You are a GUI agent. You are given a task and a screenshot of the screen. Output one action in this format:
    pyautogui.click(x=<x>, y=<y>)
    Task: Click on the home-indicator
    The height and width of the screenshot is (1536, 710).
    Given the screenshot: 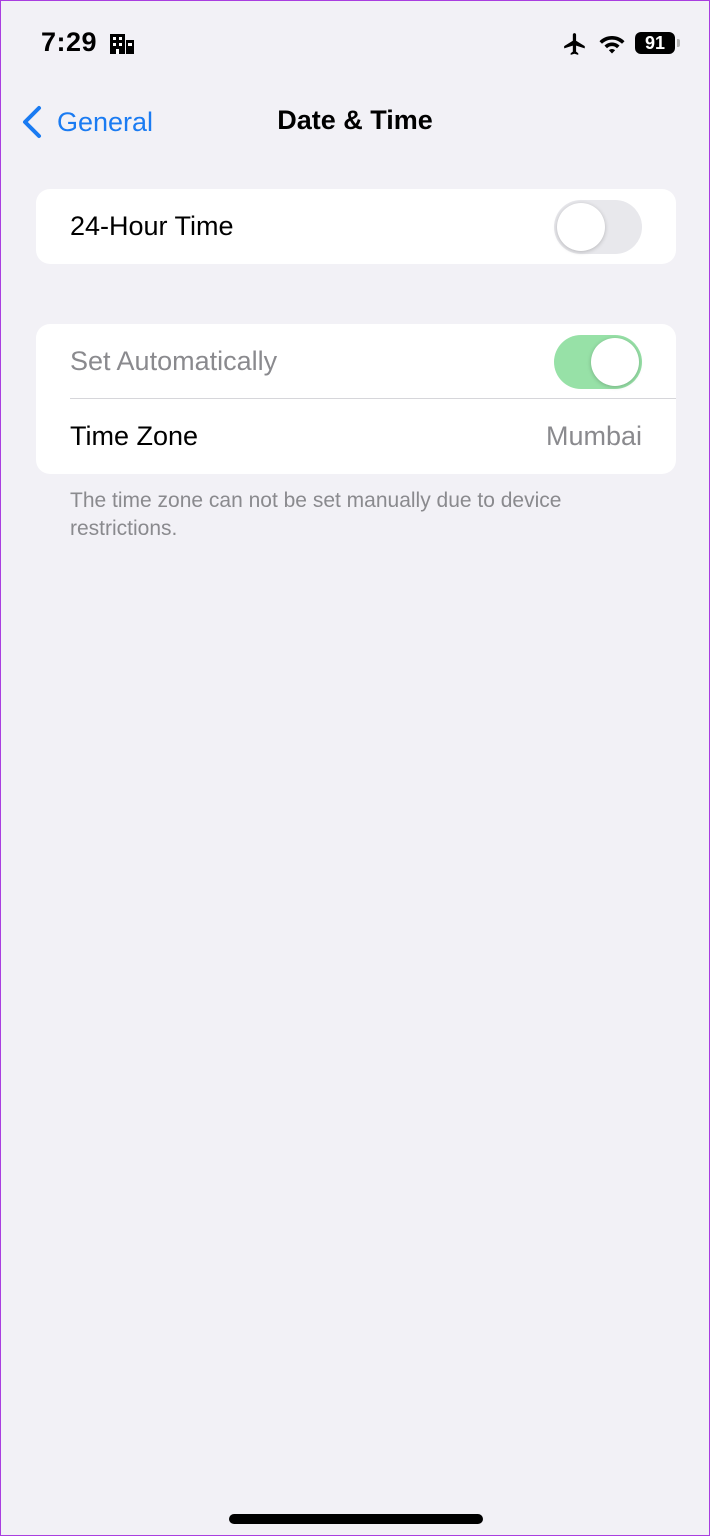 What is the action you would take?
    pyautogui.click(x=356, y=1519)
    